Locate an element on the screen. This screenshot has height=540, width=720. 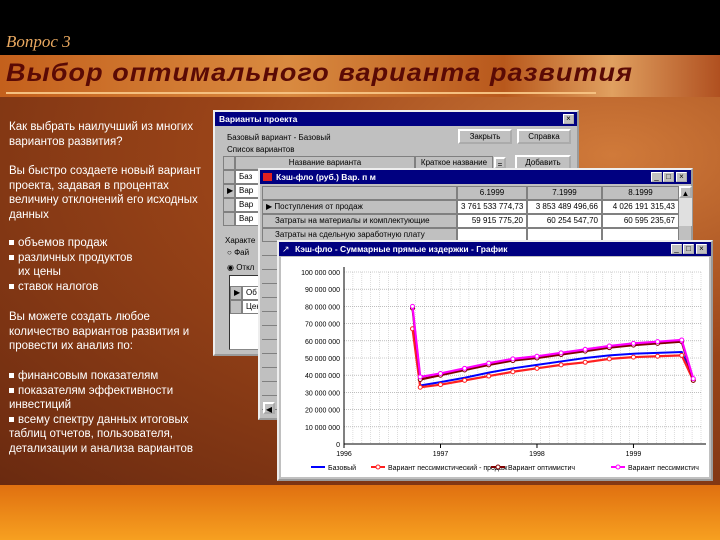
table-row-label: ▶ Поступления от продаж is located at coordinates (359, 207).